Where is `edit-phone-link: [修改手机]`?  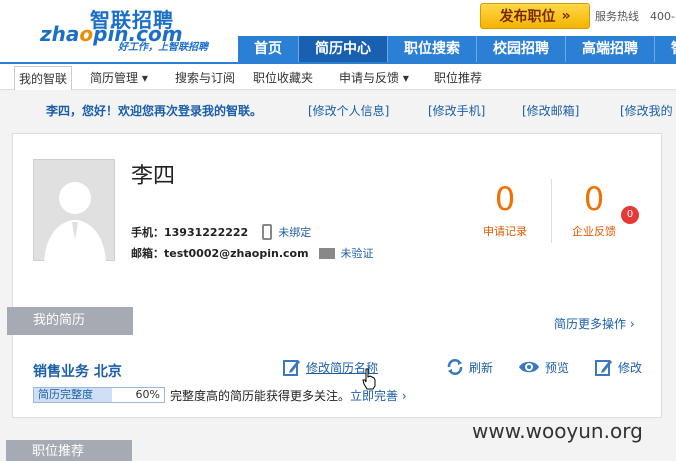
edit-phone-link: [修改手机] is located at coordinates (456, 110).